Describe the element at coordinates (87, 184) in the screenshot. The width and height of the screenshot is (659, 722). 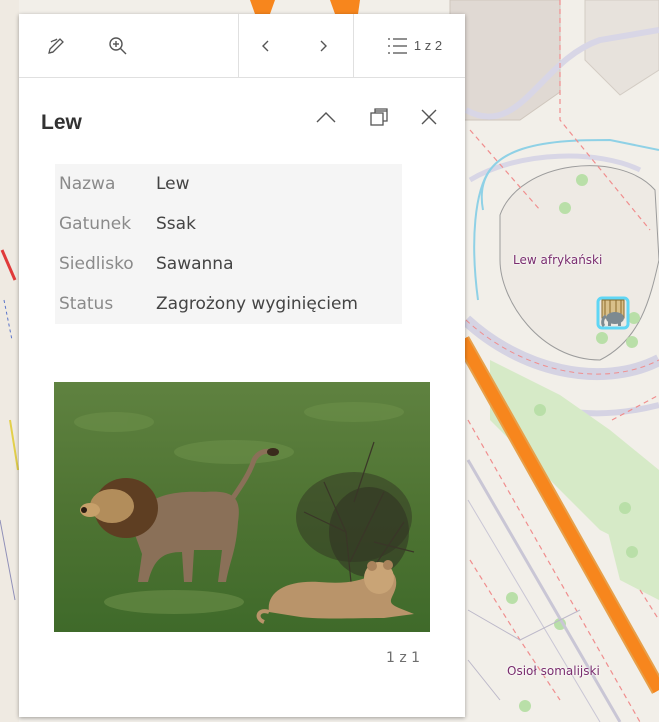
I see `attribute-key: Nazwa` at that location.